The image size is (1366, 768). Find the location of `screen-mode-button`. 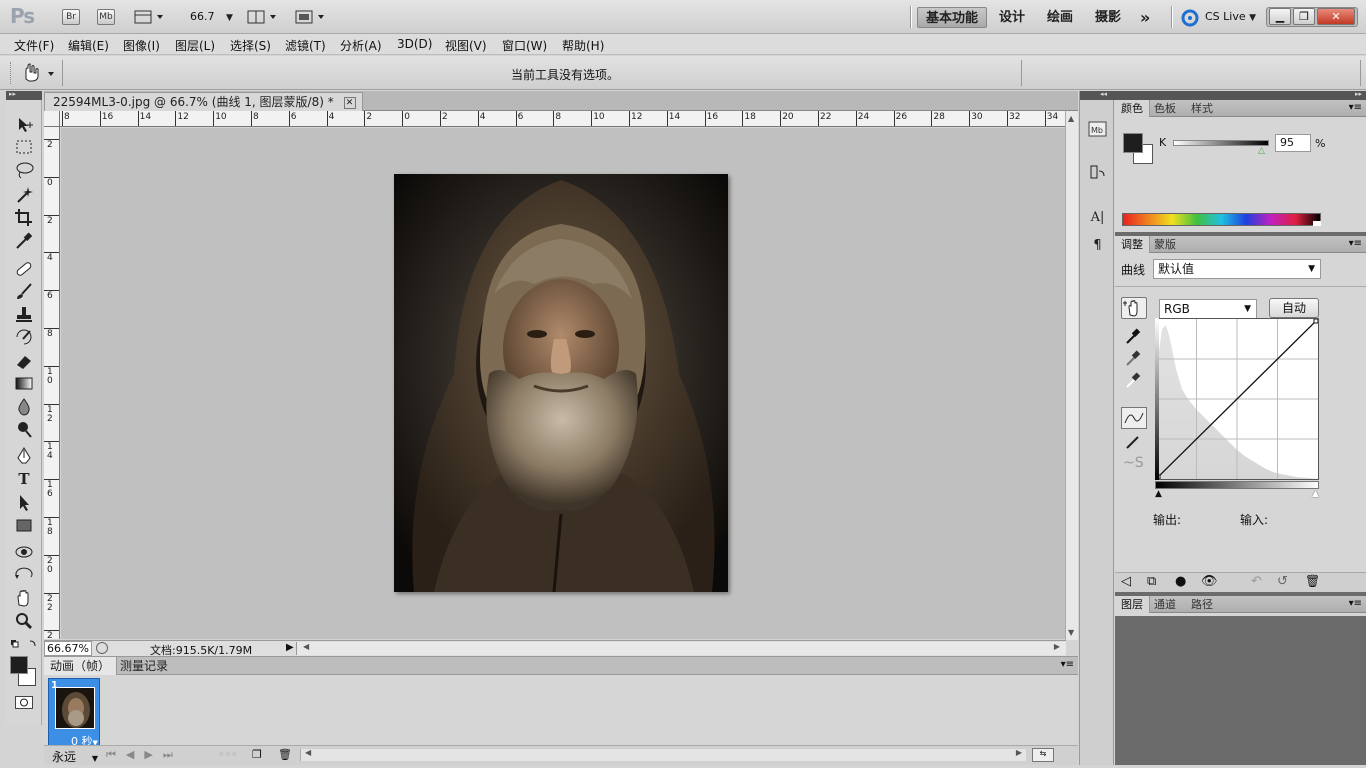

screen-mode-button is located at coordinates (311, 17).